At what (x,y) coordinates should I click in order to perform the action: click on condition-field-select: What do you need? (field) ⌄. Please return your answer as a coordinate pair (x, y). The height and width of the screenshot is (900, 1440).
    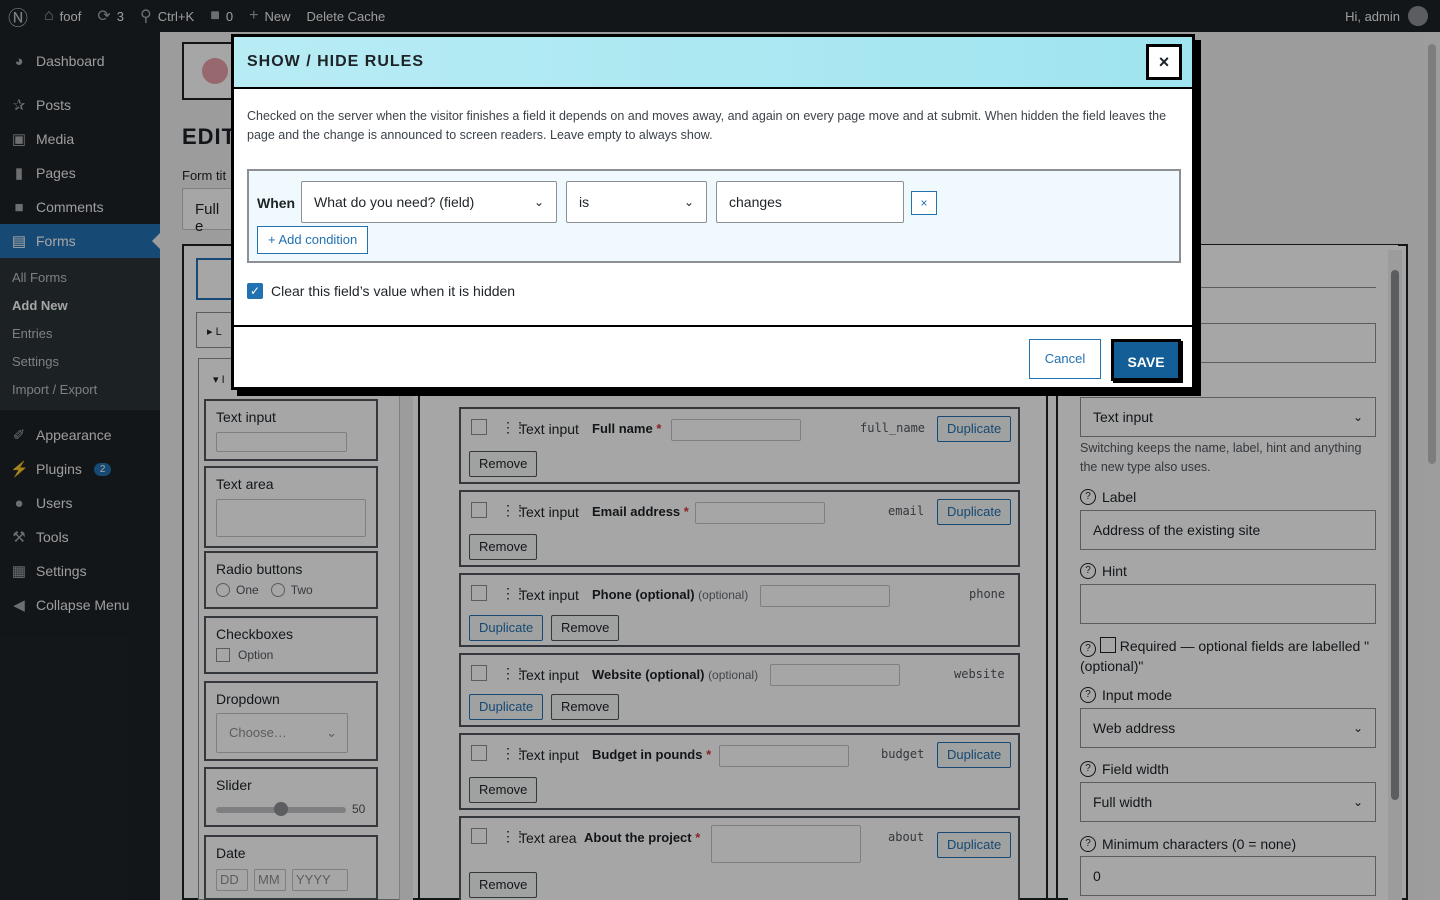
    Looking at the image, I should click on (429, 202).